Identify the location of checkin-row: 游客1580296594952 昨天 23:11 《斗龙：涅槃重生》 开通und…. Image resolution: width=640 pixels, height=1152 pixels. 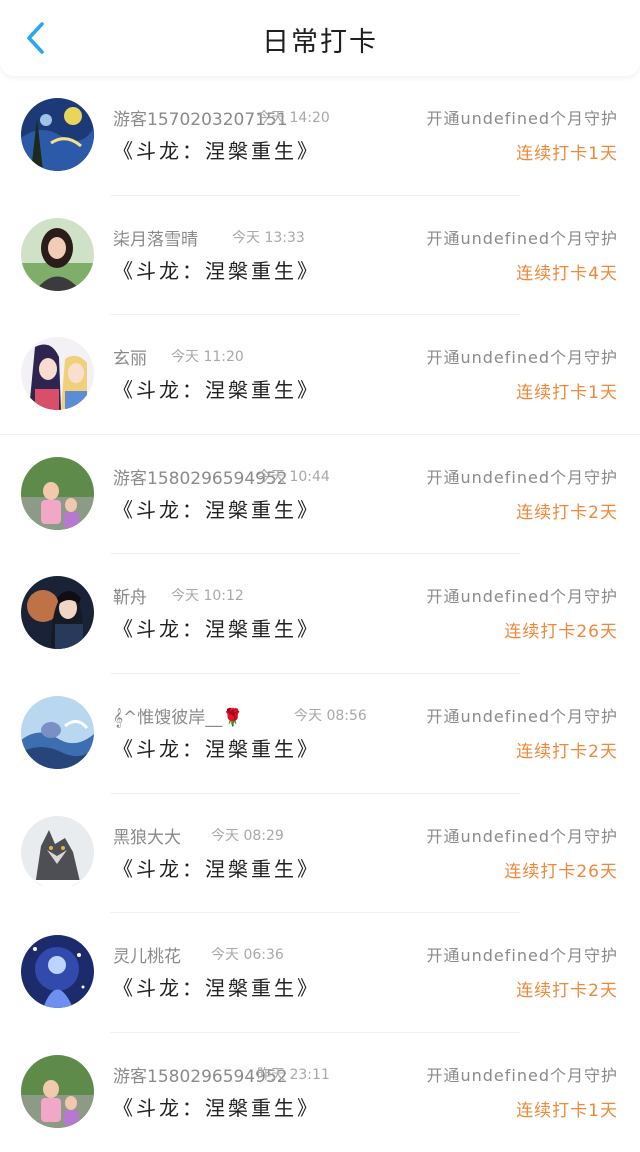
(320, 1092).